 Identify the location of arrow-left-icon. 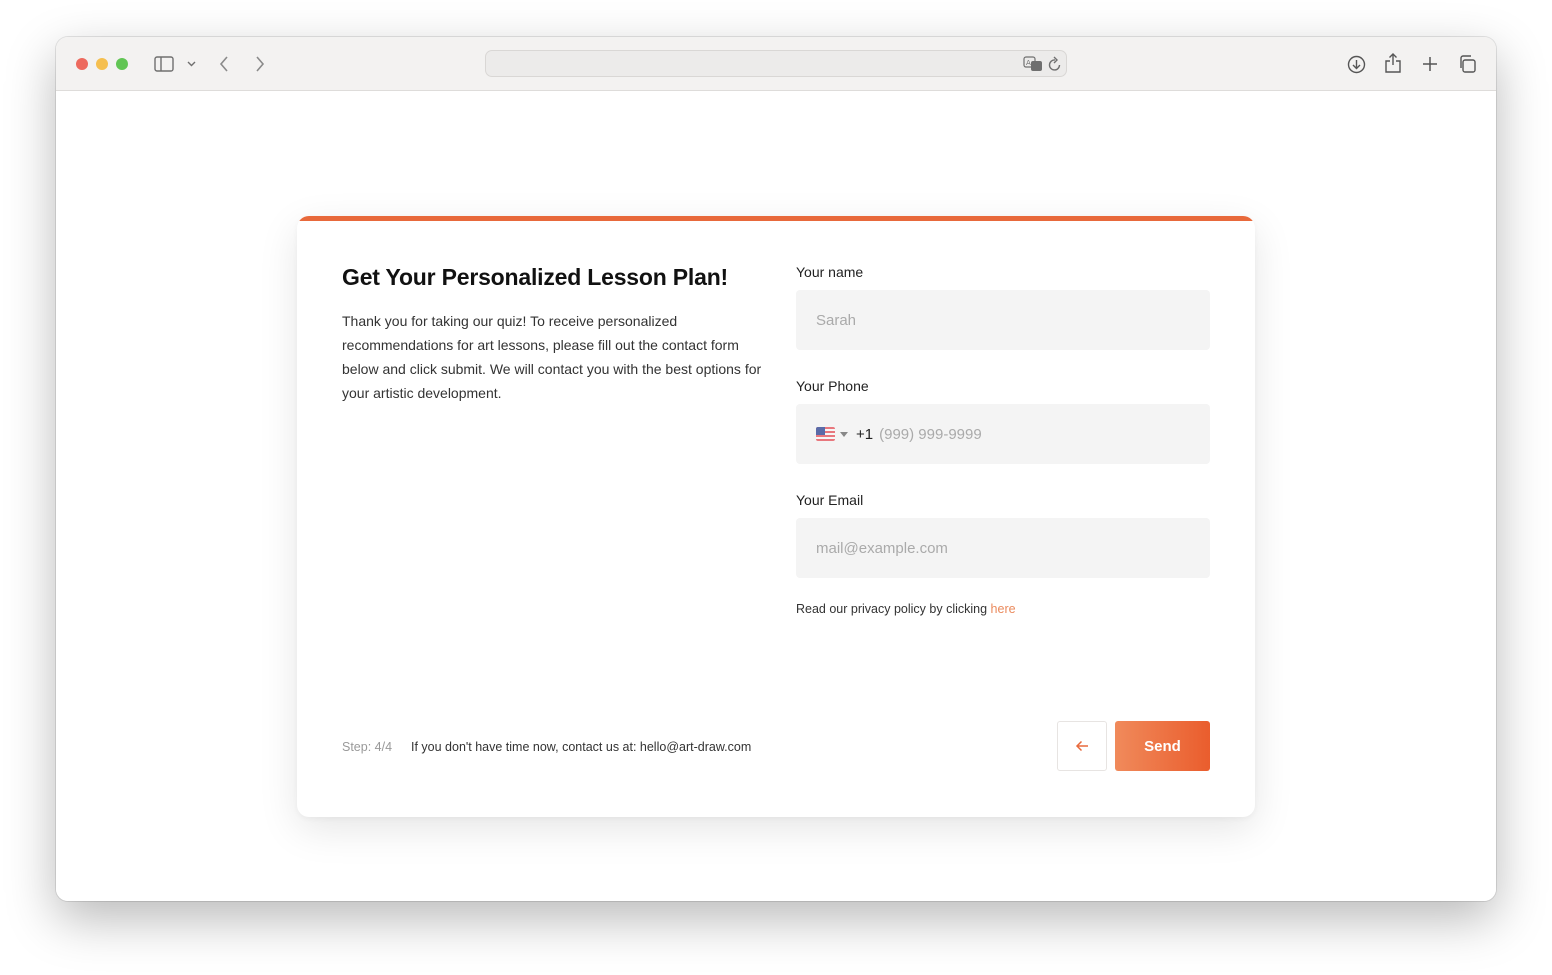
(1081, 746).